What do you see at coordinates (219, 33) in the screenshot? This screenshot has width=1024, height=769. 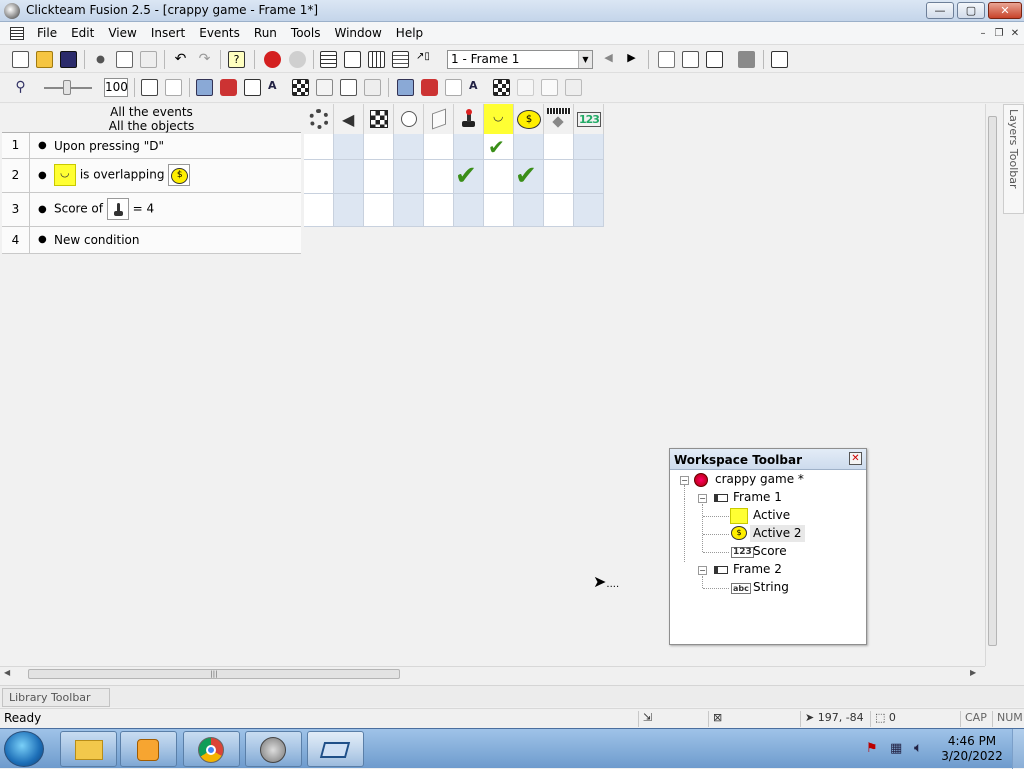 I see `menu-events: Events` at bounding box center [219, 33].